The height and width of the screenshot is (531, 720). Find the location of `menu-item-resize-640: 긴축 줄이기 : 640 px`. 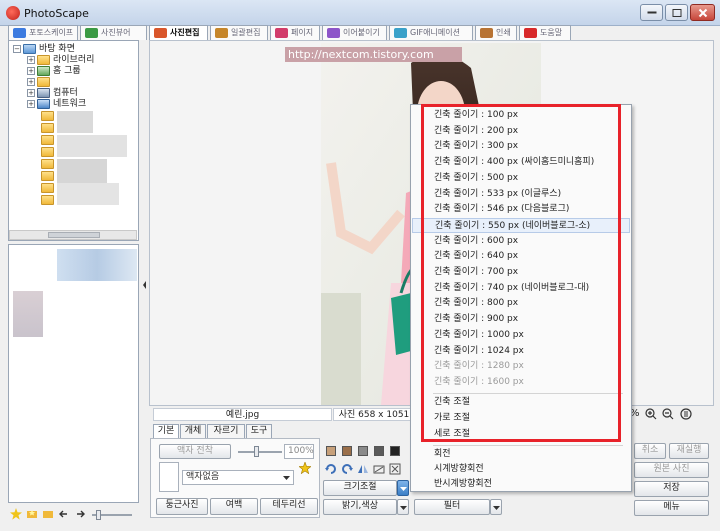

menu-item-resize-640: 긴축 줄이기 : 640 px is located at coordinates (521, 256).